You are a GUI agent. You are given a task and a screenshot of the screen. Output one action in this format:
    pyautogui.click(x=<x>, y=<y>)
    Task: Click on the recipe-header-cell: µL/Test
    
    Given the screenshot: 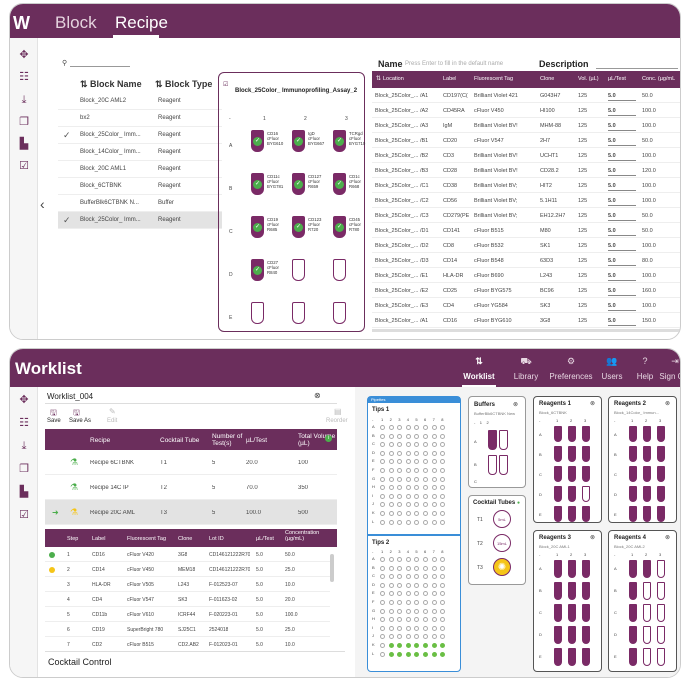 What is the action you would take?
    pyautogui.click(x=276, y=440)
    